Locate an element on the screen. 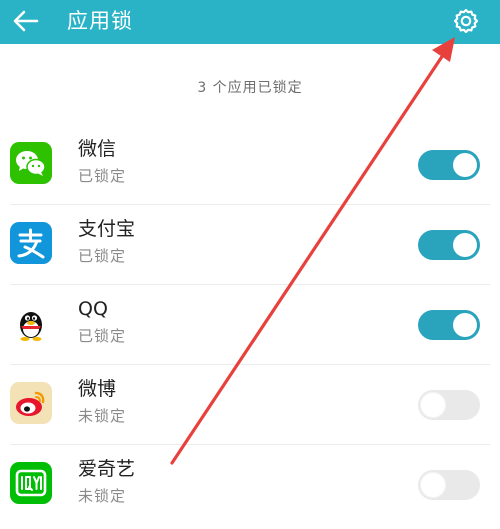 The height and width of the screenshot is (529, 500). alipay-icon is located at coordinates (31, 243).